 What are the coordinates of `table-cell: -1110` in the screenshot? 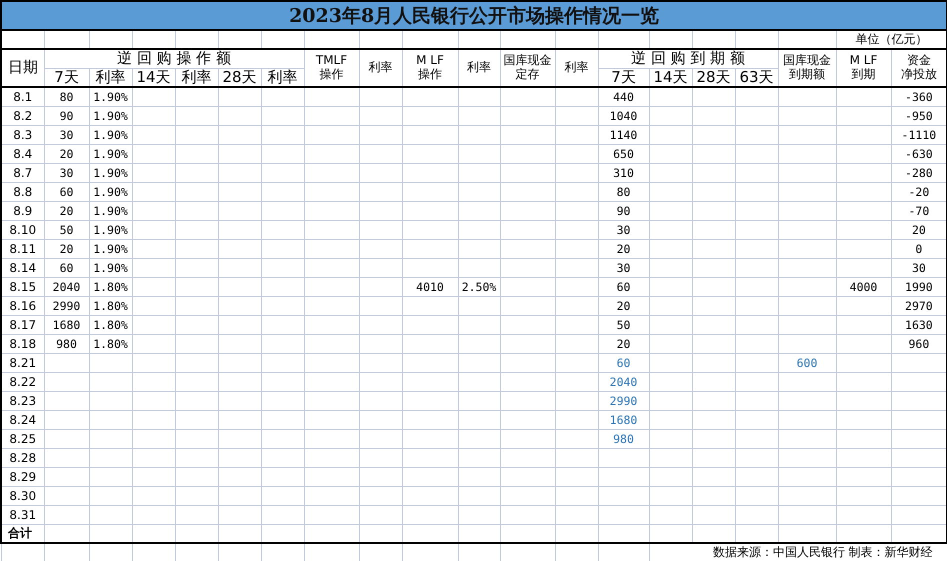 It's located at (919, 134).